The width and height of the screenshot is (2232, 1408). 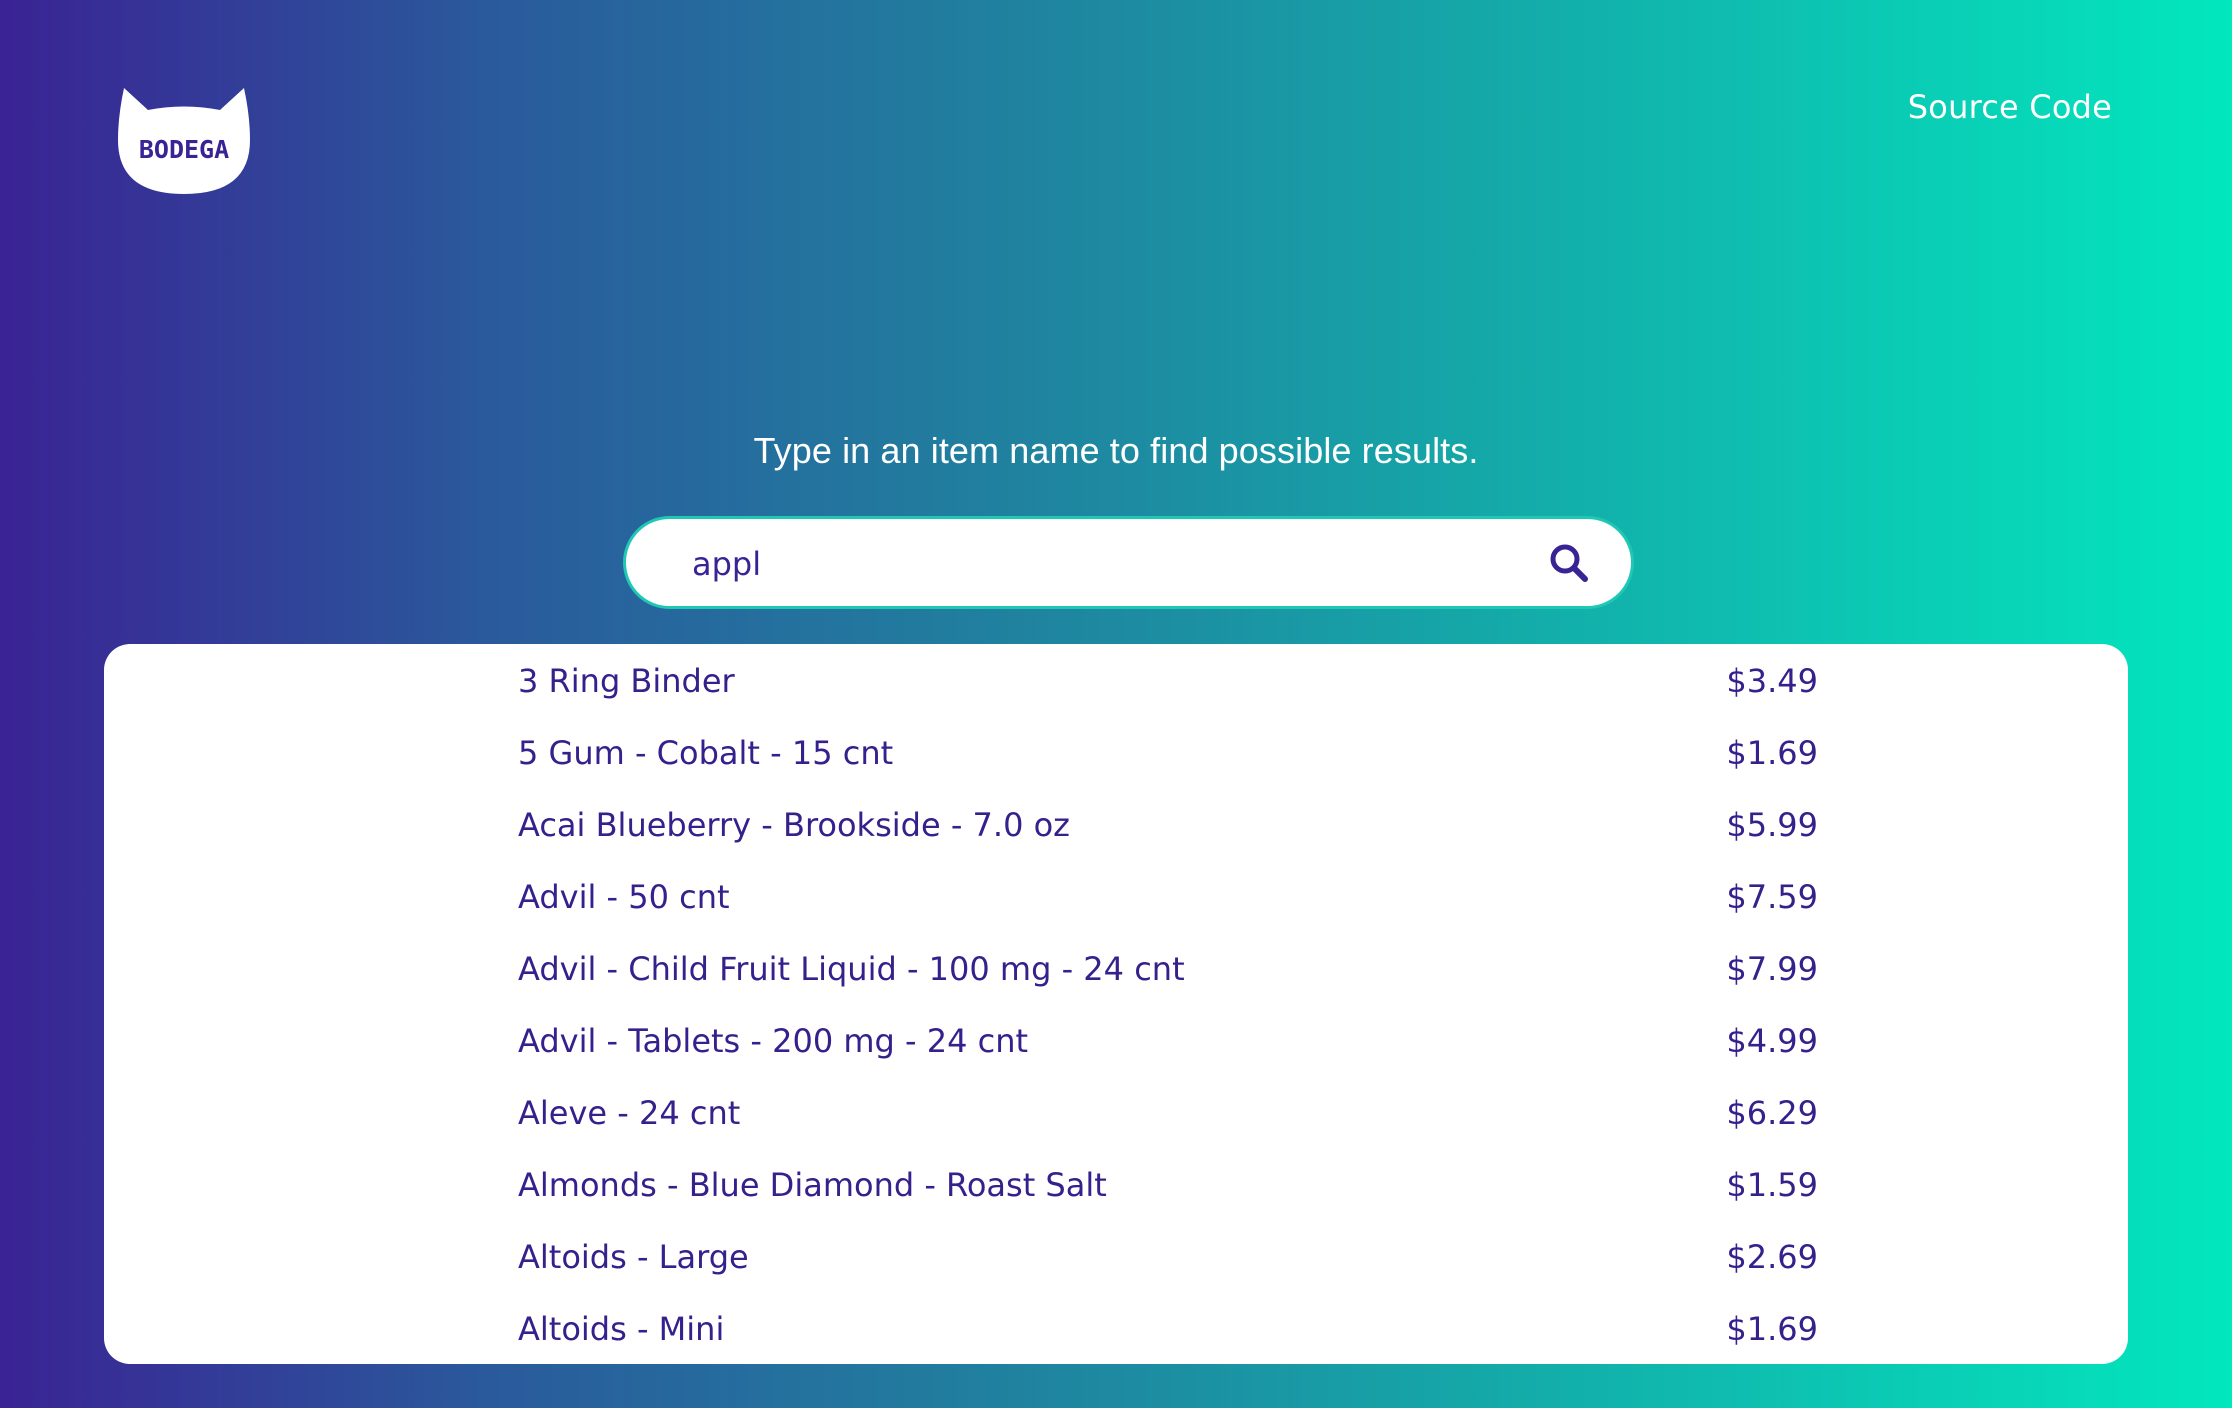 I want to click on result-name: 3 Ring Binder, so click(x=626, y=681).